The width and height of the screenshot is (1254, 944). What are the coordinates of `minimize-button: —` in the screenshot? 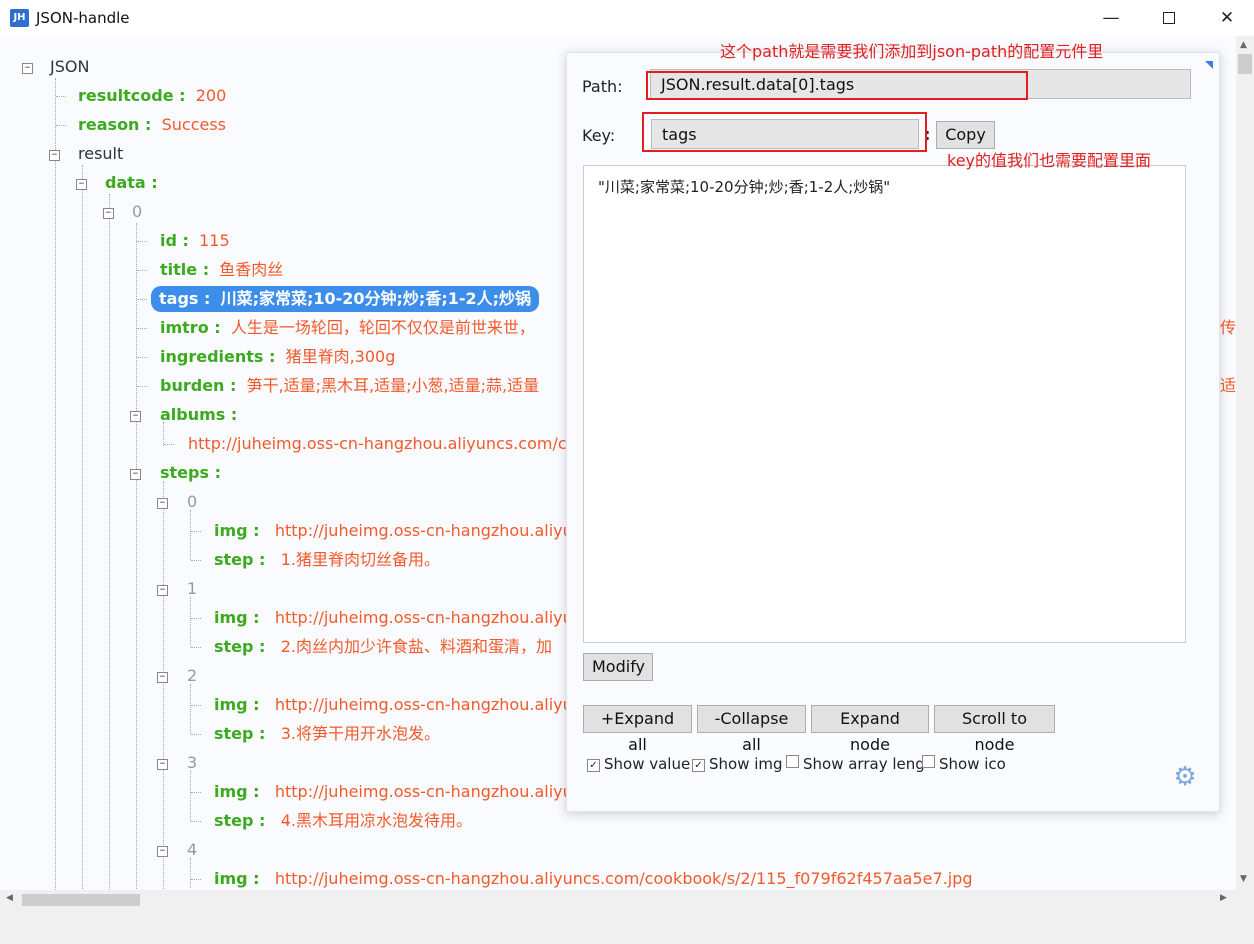 It's located at (1111, 18).